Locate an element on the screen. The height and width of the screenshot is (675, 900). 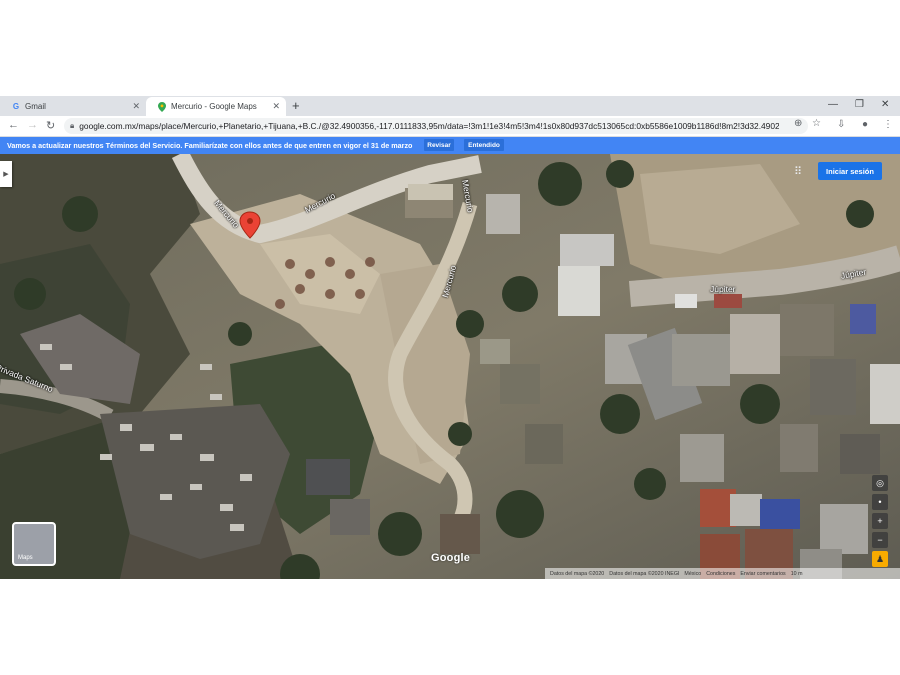
tab-title: Mercurio - Google Maps is located at coordinates (214, 106).